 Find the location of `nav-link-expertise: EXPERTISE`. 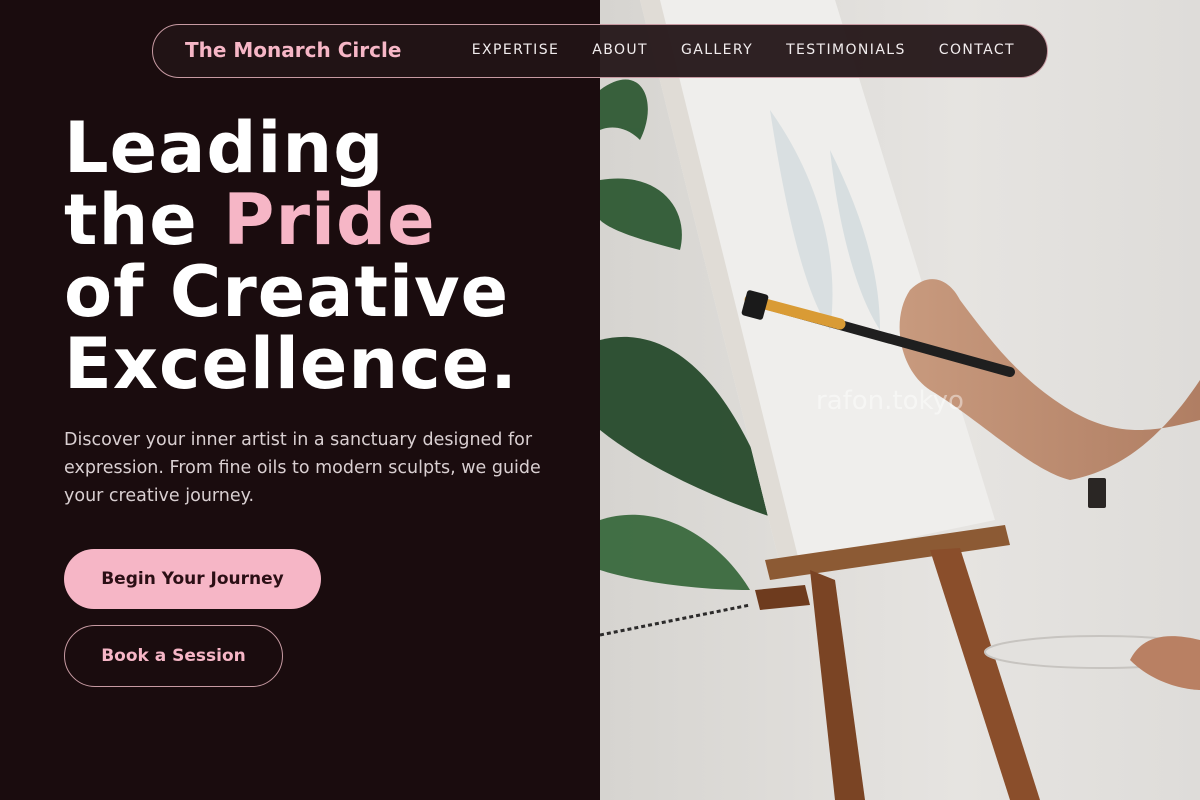

nav-link-expertise: EXPERTISE is located at coordinates (515, 50).